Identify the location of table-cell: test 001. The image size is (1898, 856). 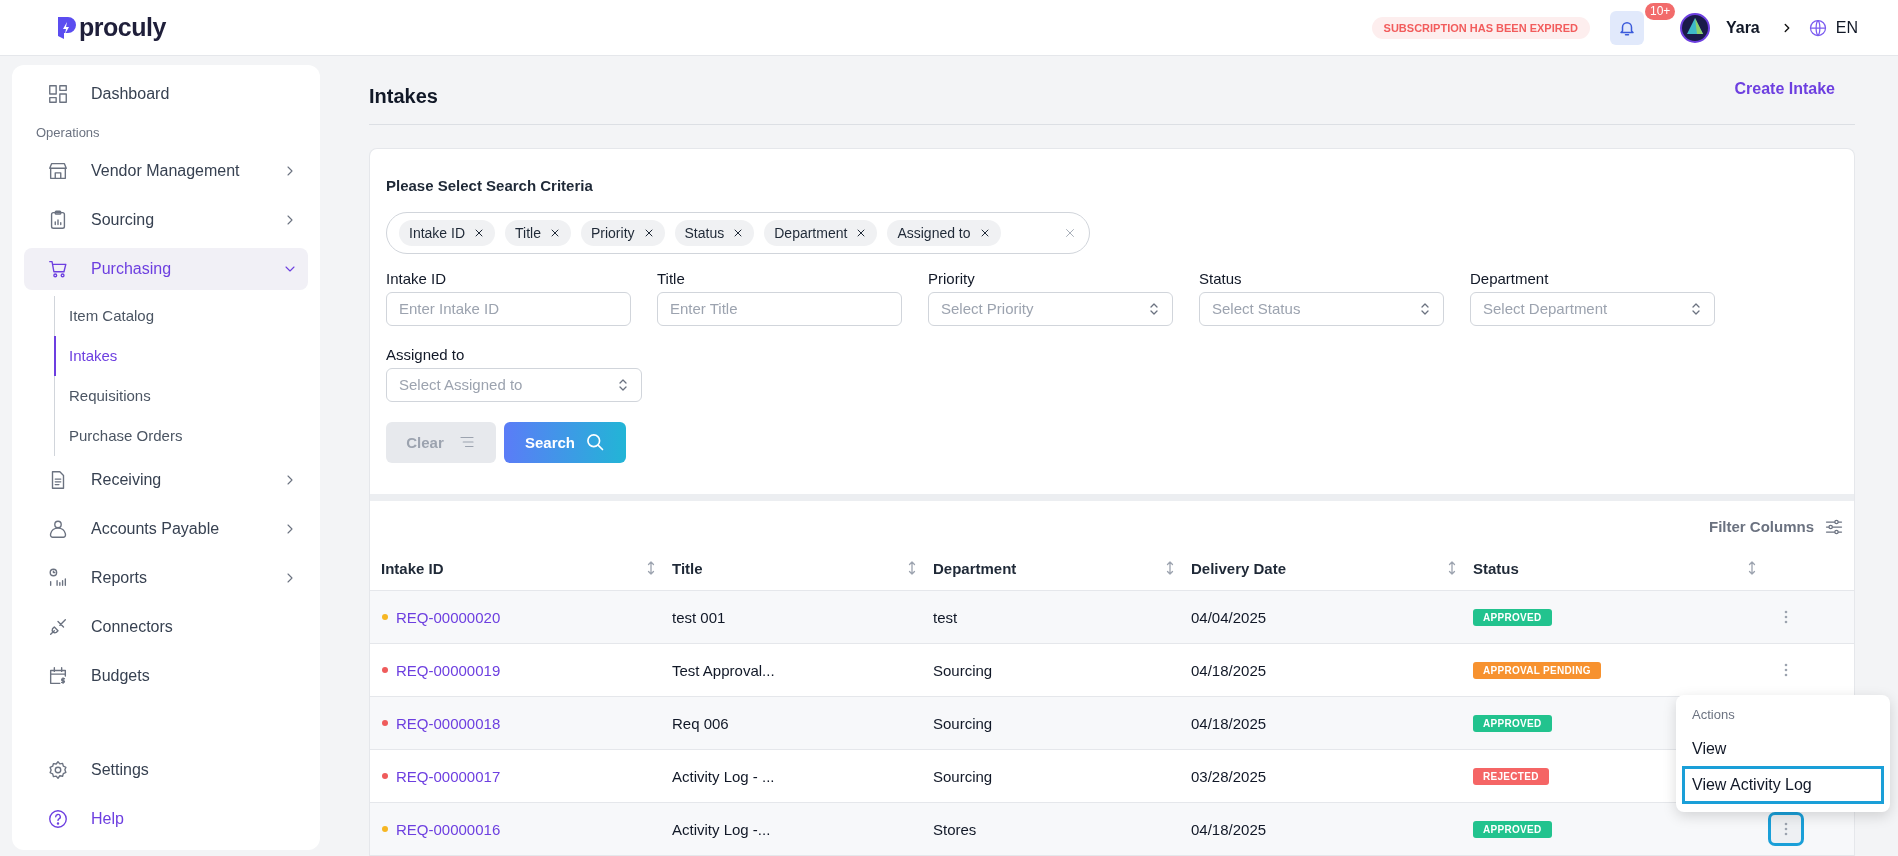
(699, 617).